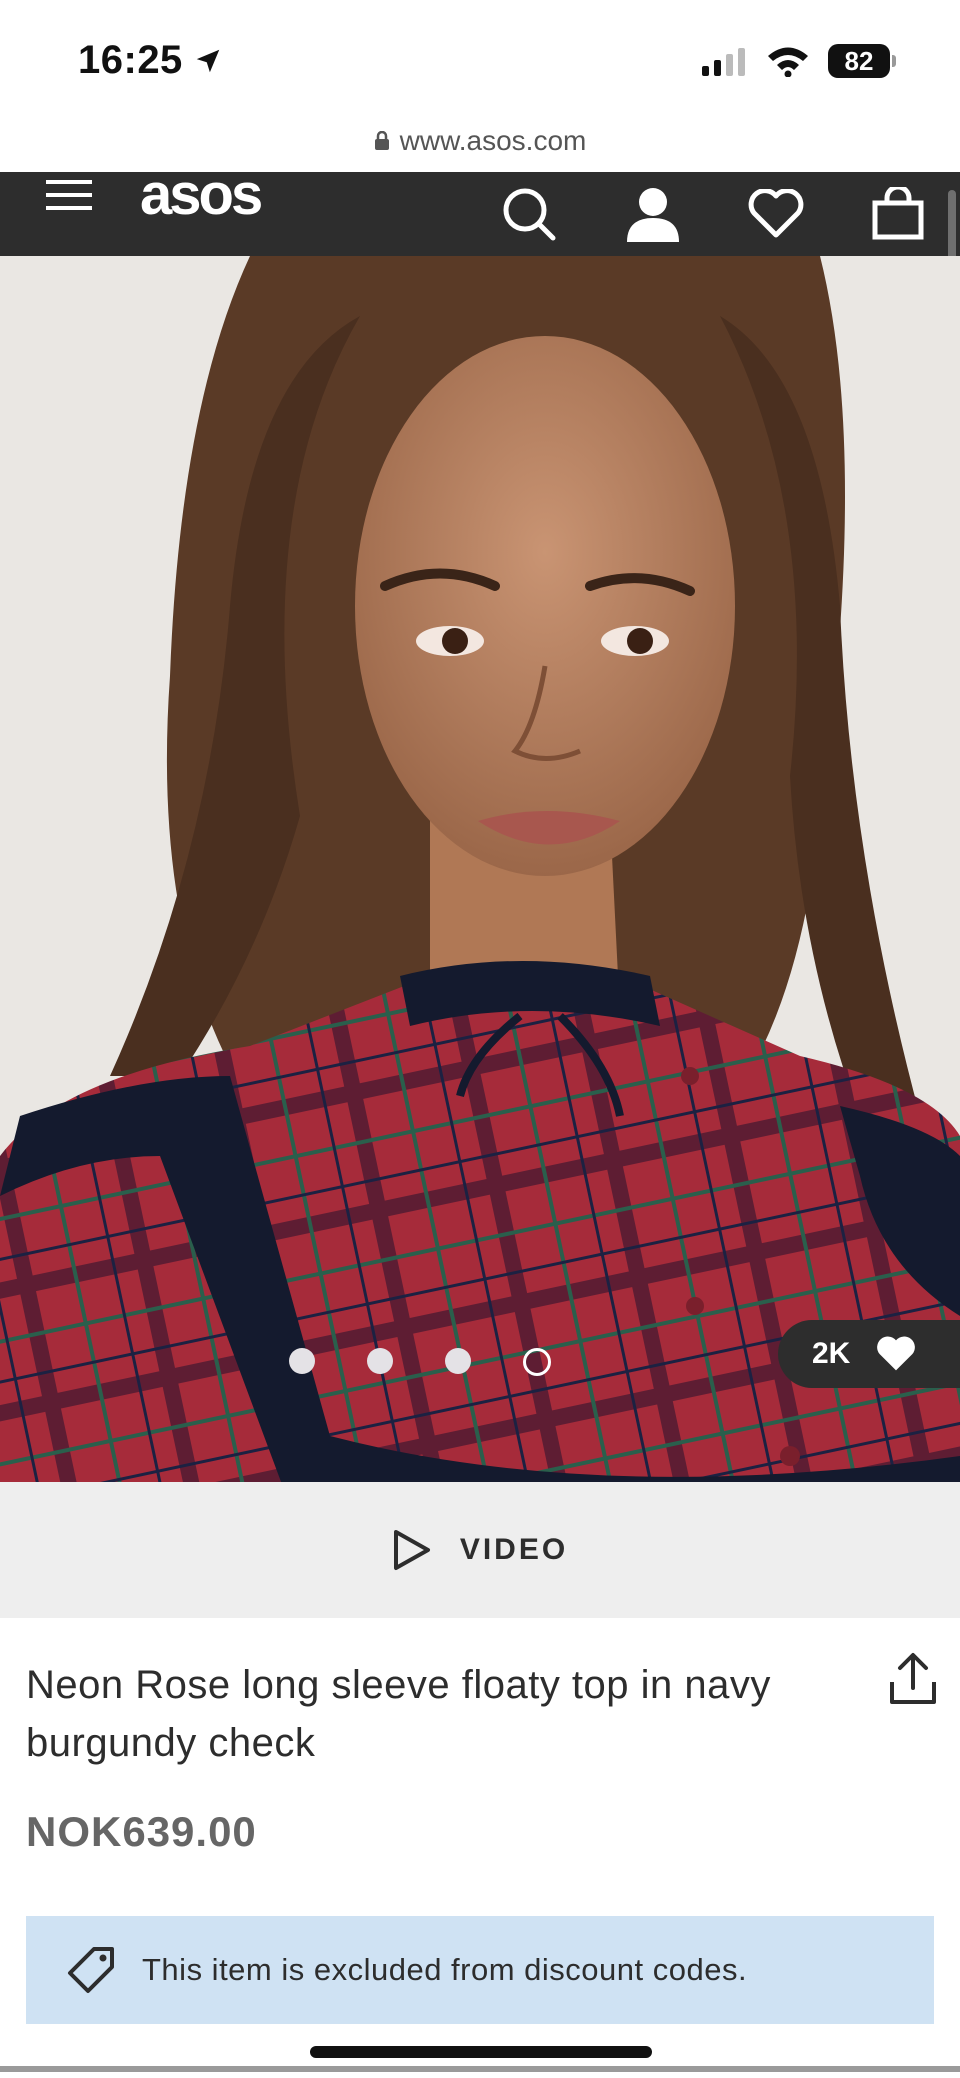 The height and width of the screenshot is (2078, 960). I want to click on video-button: VIDEO, so click(480, 1550).